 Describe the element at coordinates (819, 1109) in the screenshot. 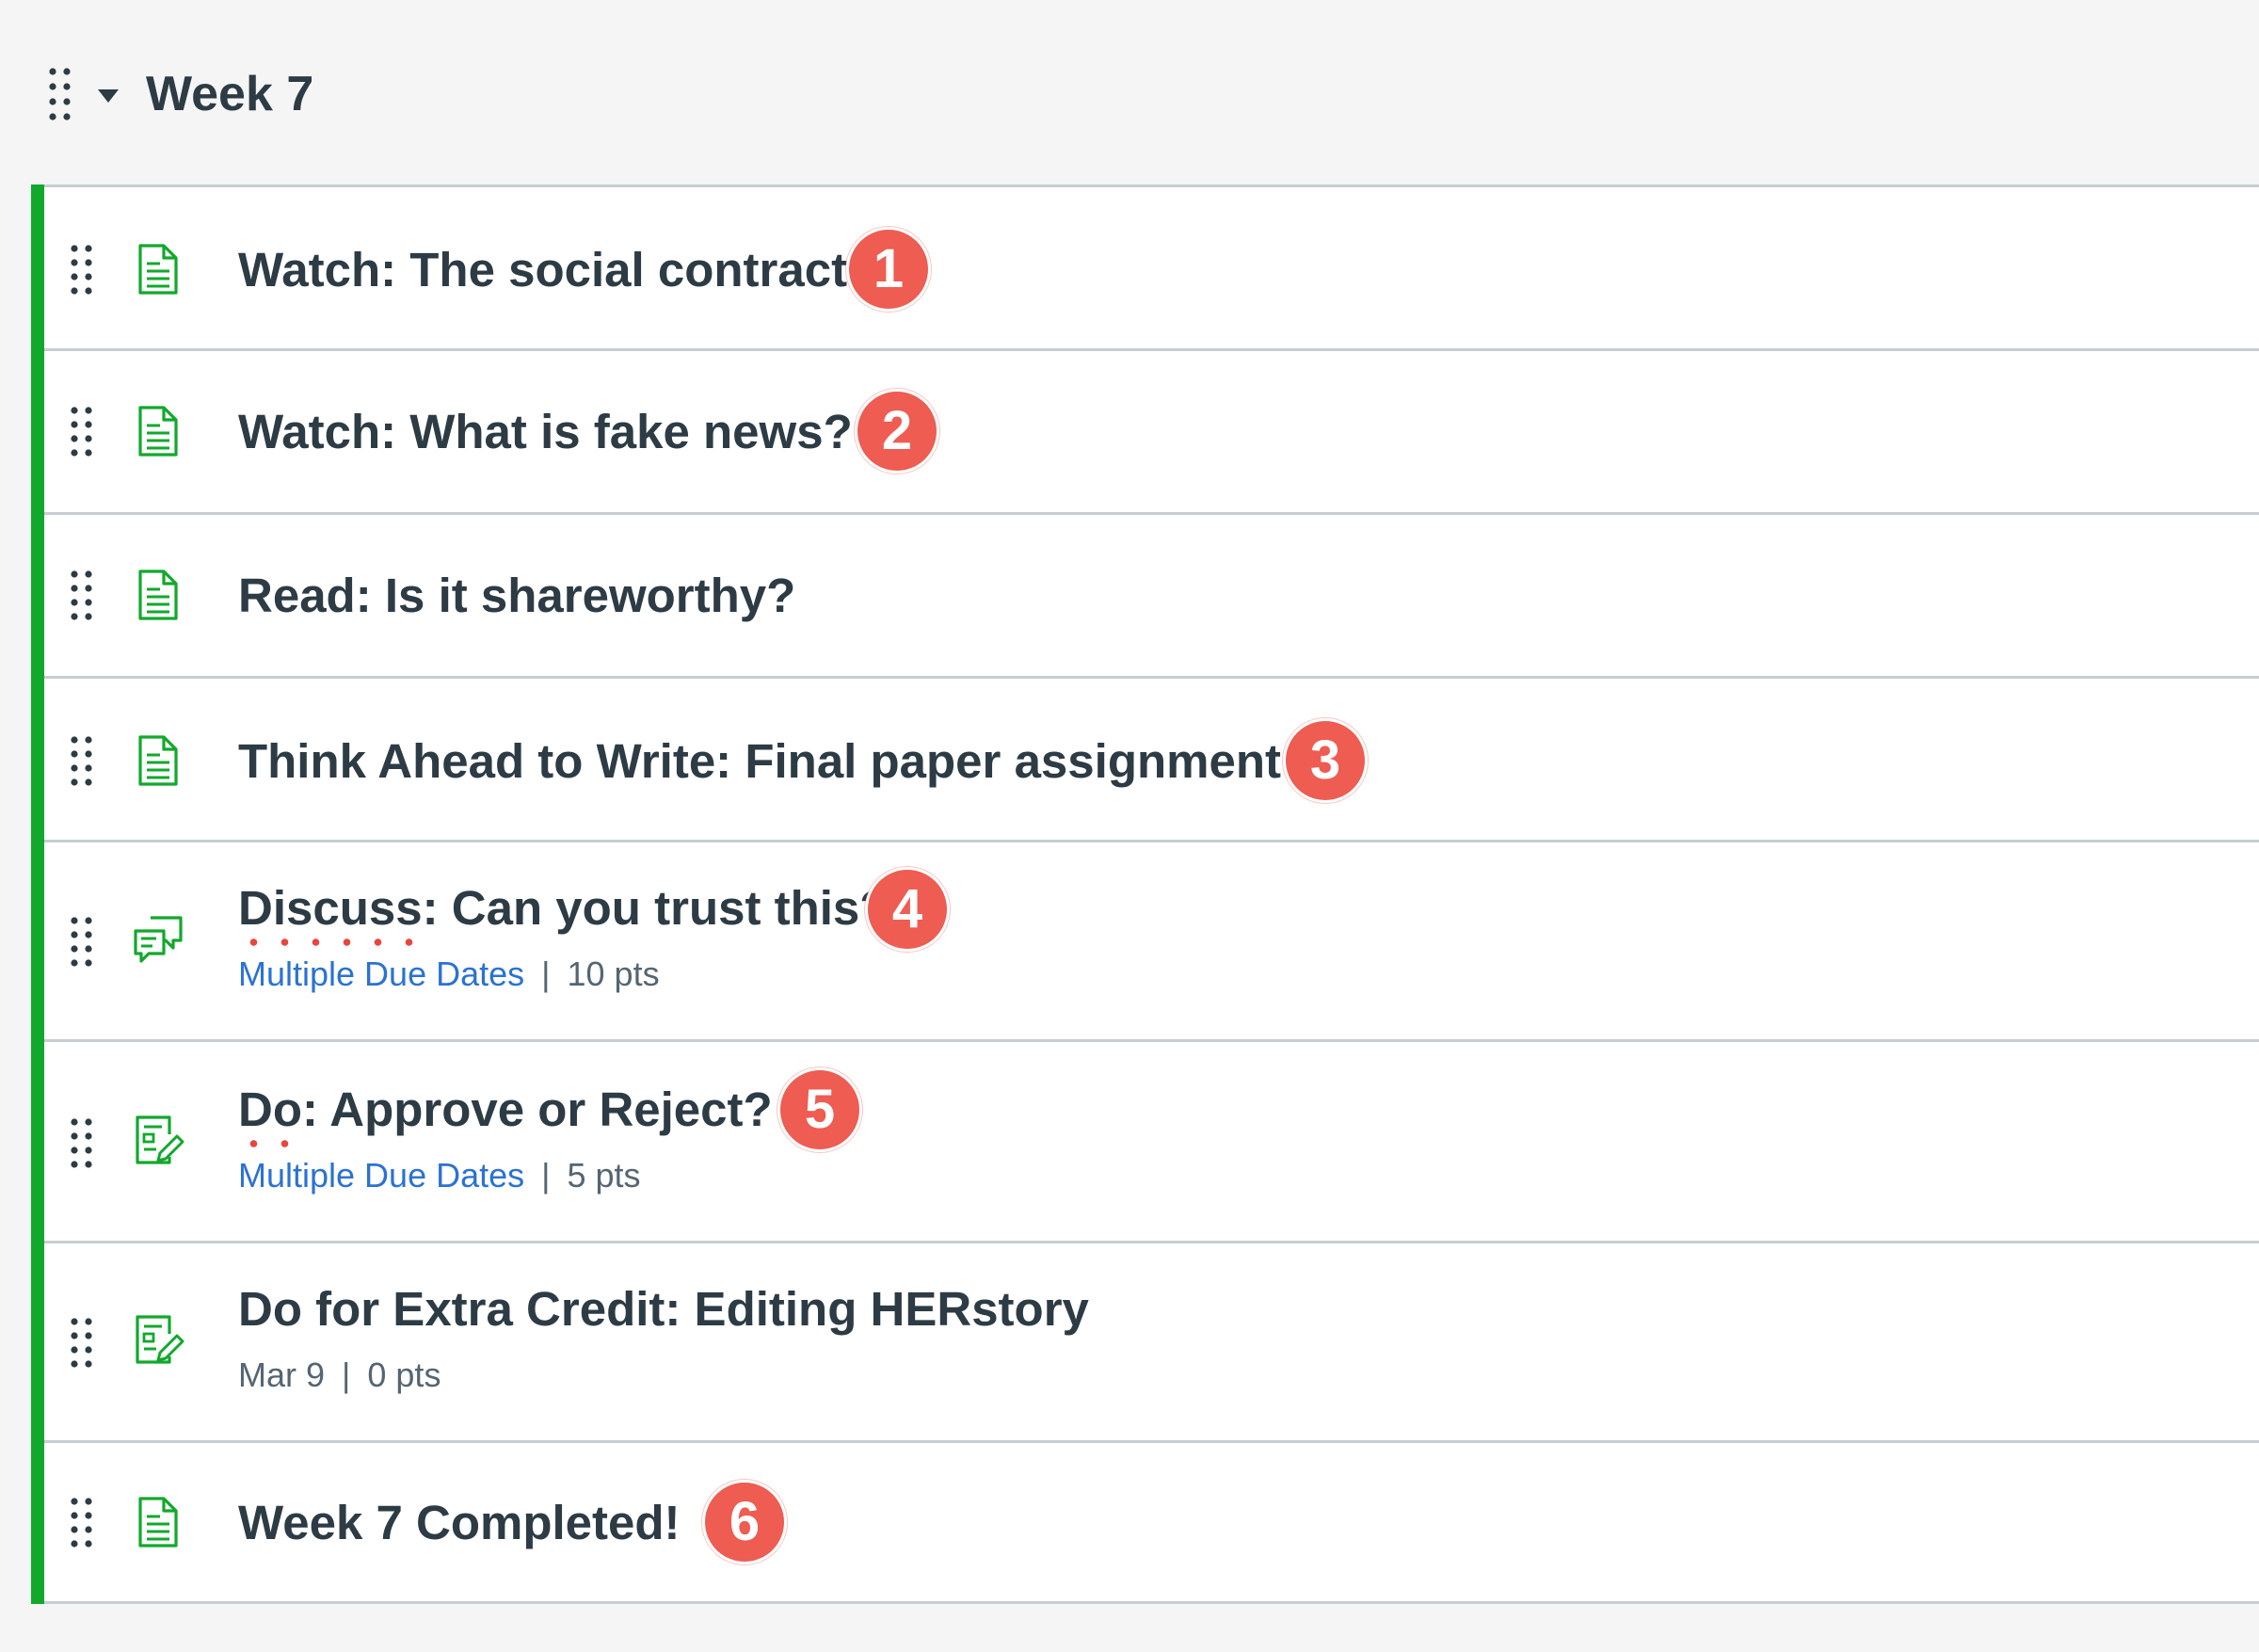

I see `step-badge: 5` at that location.